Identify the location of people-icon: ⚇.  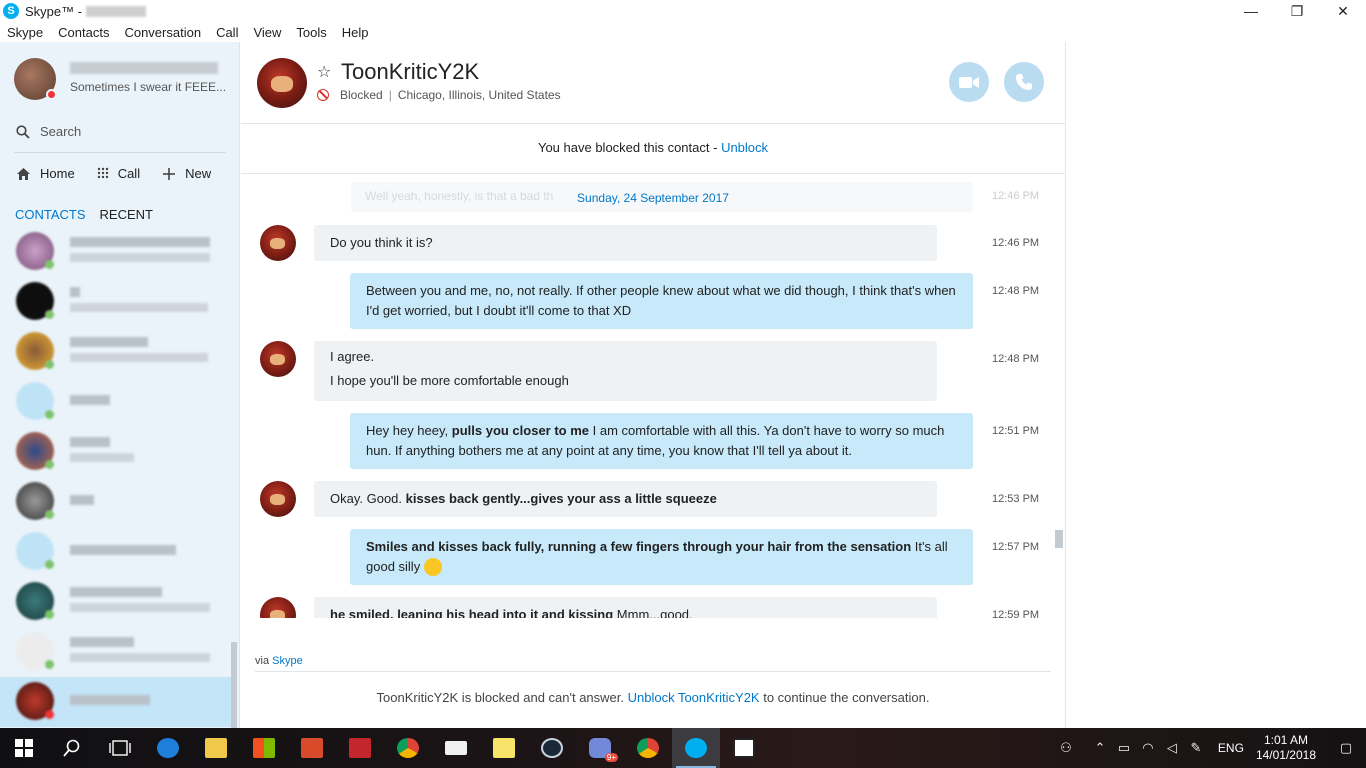
(1066, 748).